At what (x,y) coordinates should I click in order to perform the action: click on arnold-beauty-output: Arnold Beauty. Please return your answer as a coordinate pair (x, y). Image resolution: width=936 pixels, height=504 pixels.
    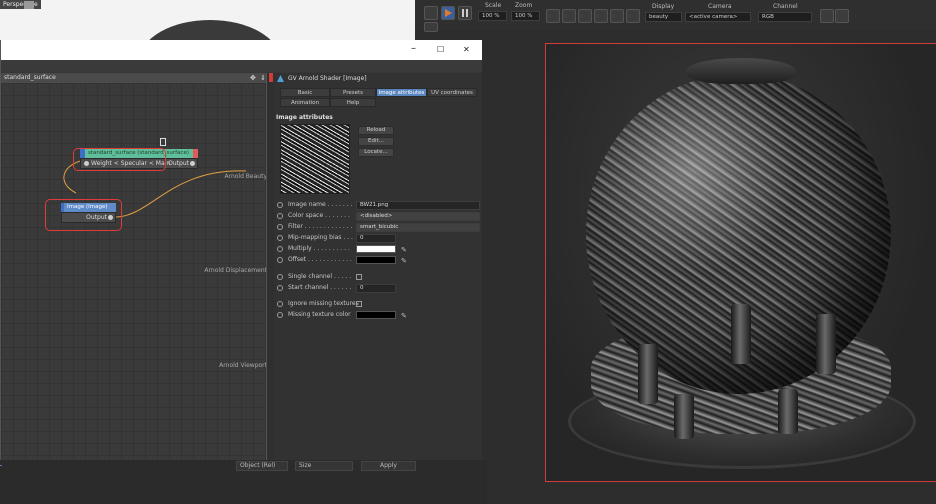
    Looking at the image, I should click on (245, 176).